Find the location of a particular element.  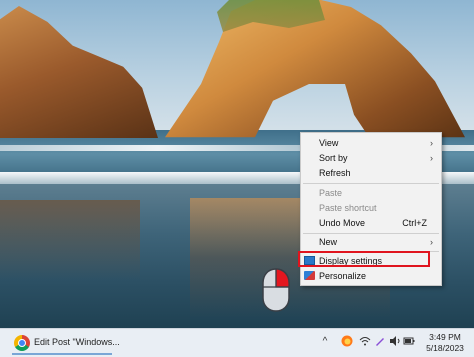

system-clock: 3:49 PM 5/18/2023 is located at coordinates (445, 343).